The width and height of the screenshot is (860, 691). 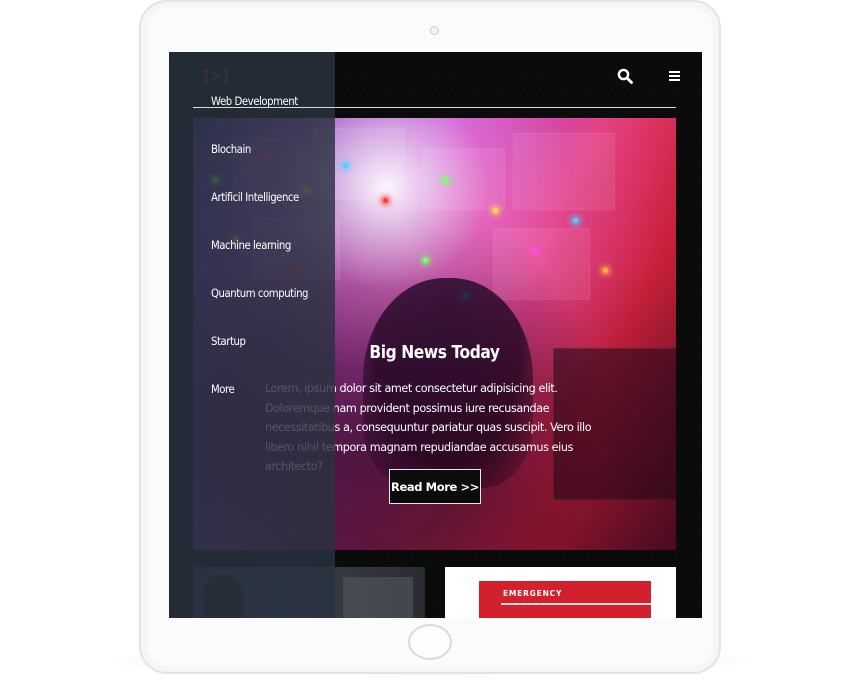 I want to click on header-divider, so click(x=505, y=107).